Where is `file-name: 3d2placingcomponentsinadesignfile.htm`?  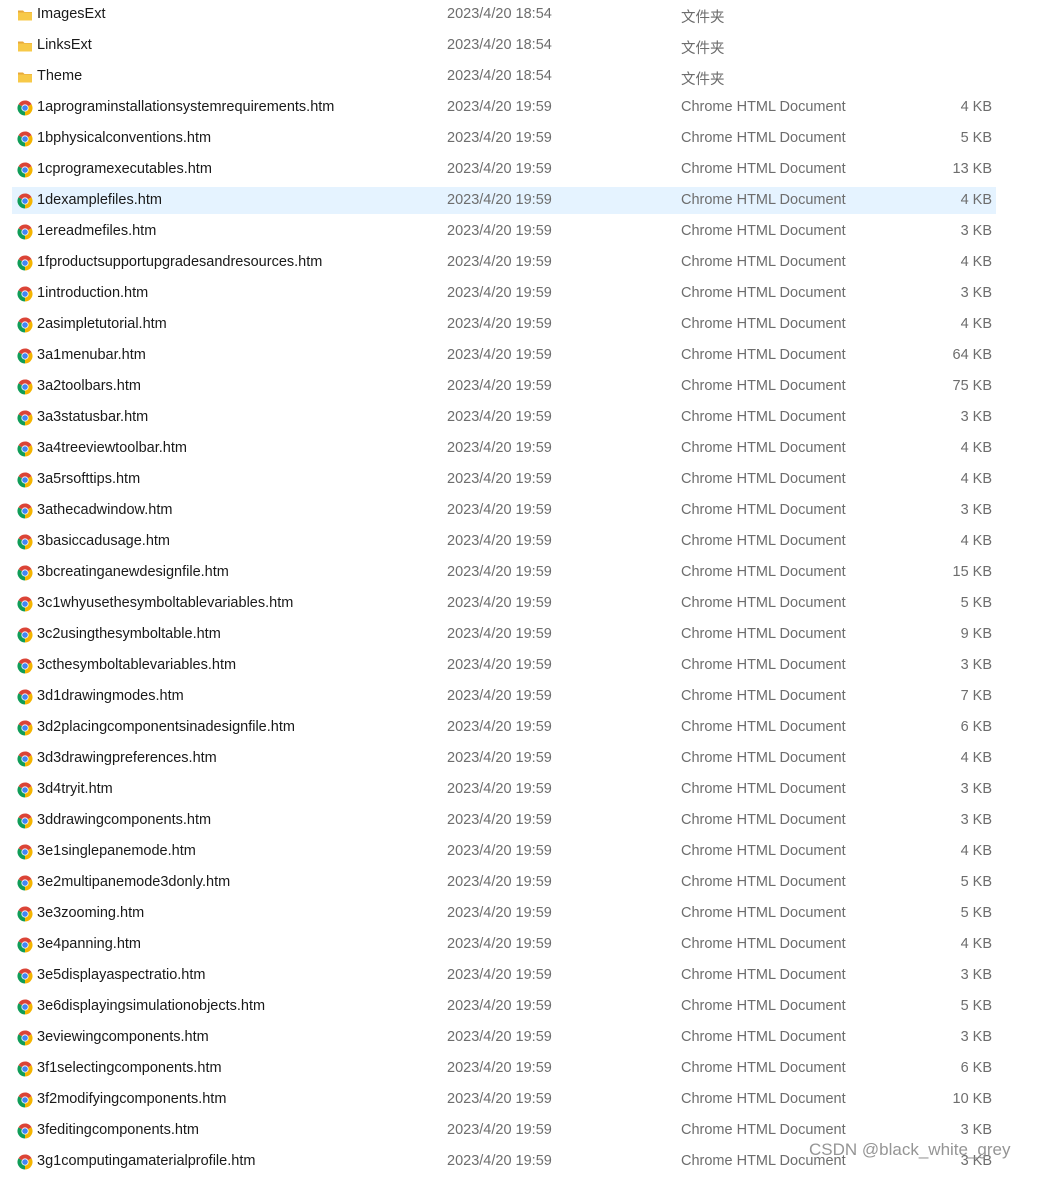 file-name: 3d2placingcomponentsinadesignfile.htm is located at coordinates (166, 727).